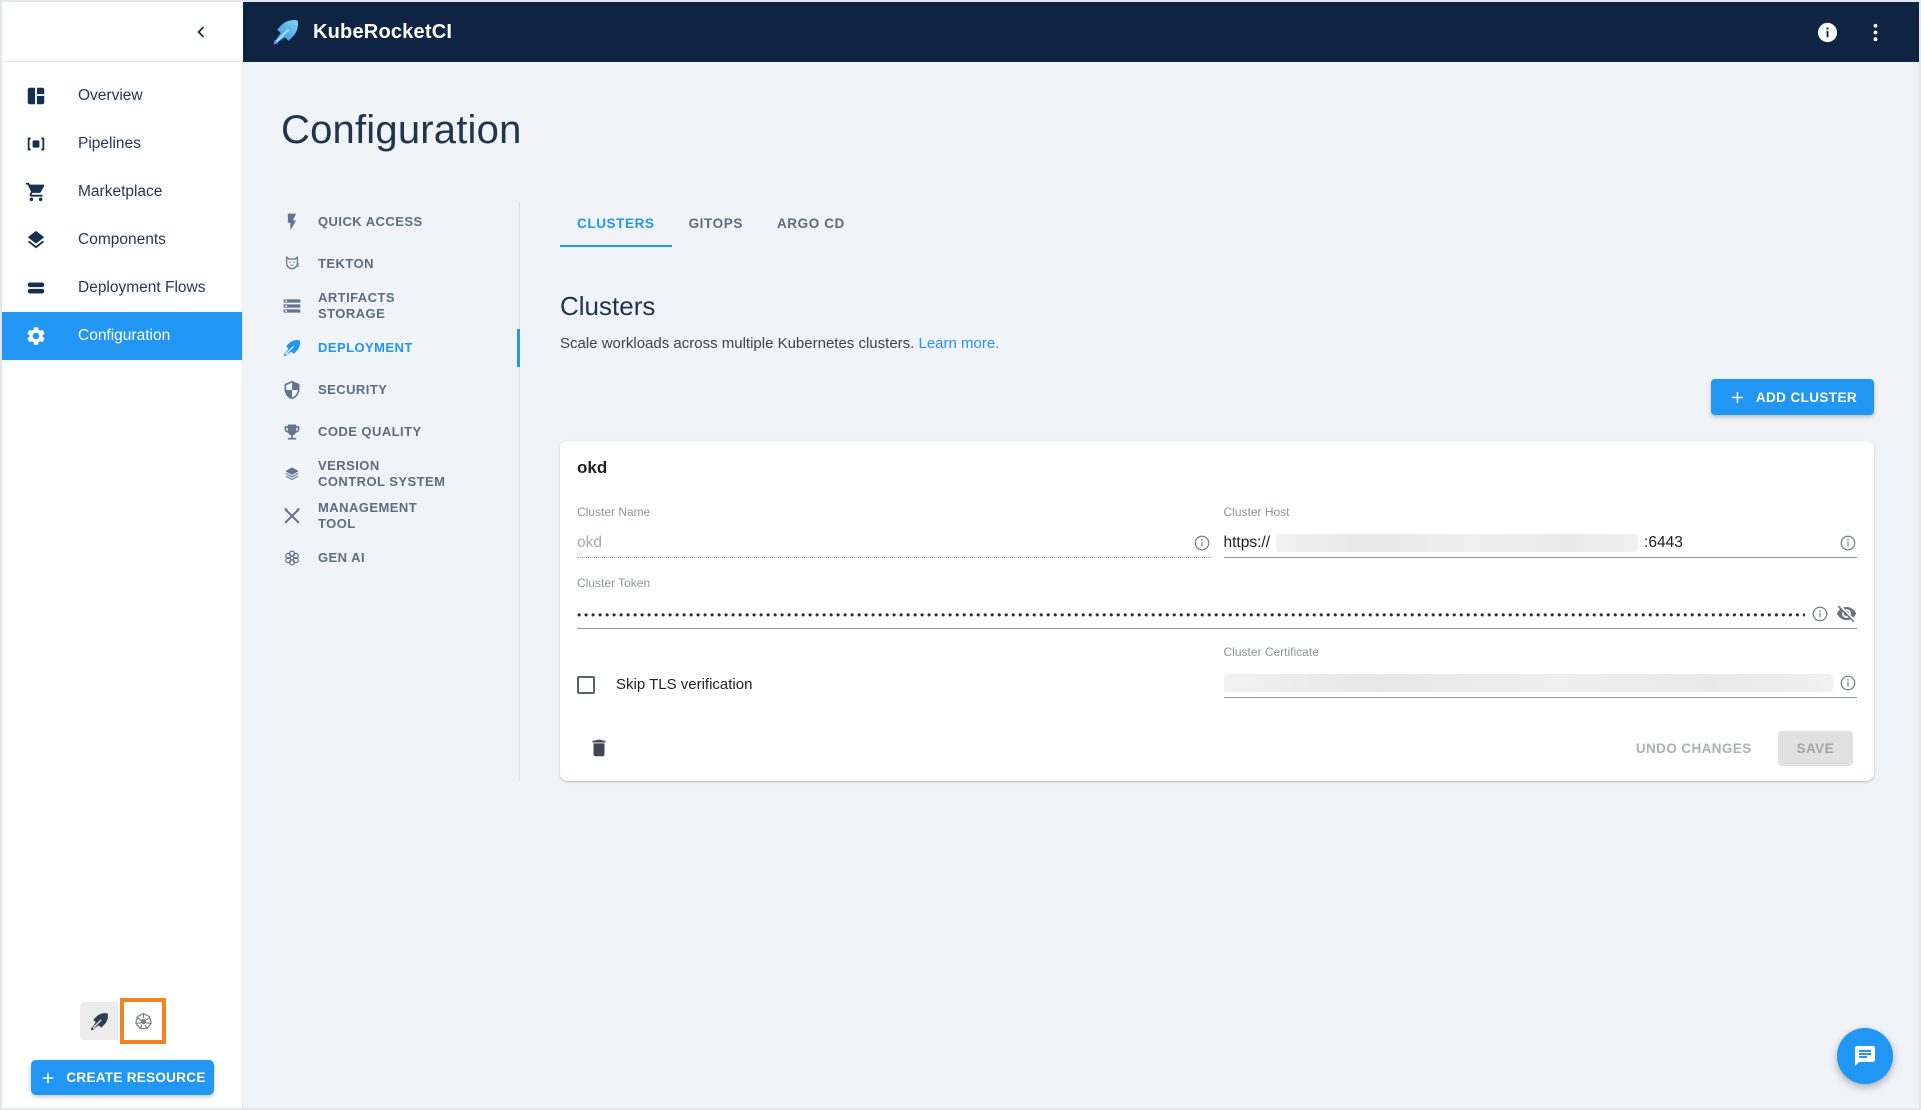 This screenshot has height=1110, width=1921. What do you see at coordinates (122, 32) in the screenshot?
I see `drawer-header` at bounding box center [122, 32].